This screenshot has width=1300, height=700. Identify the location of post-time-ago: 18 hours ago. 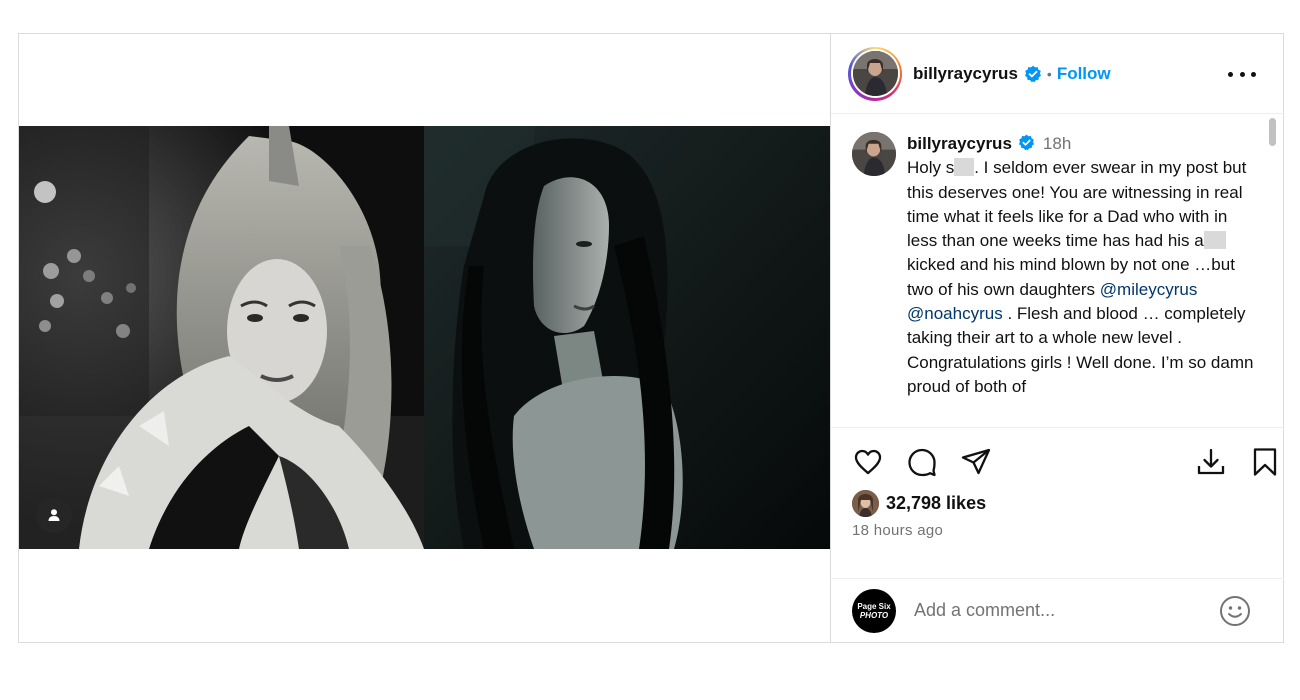
(897, 530).